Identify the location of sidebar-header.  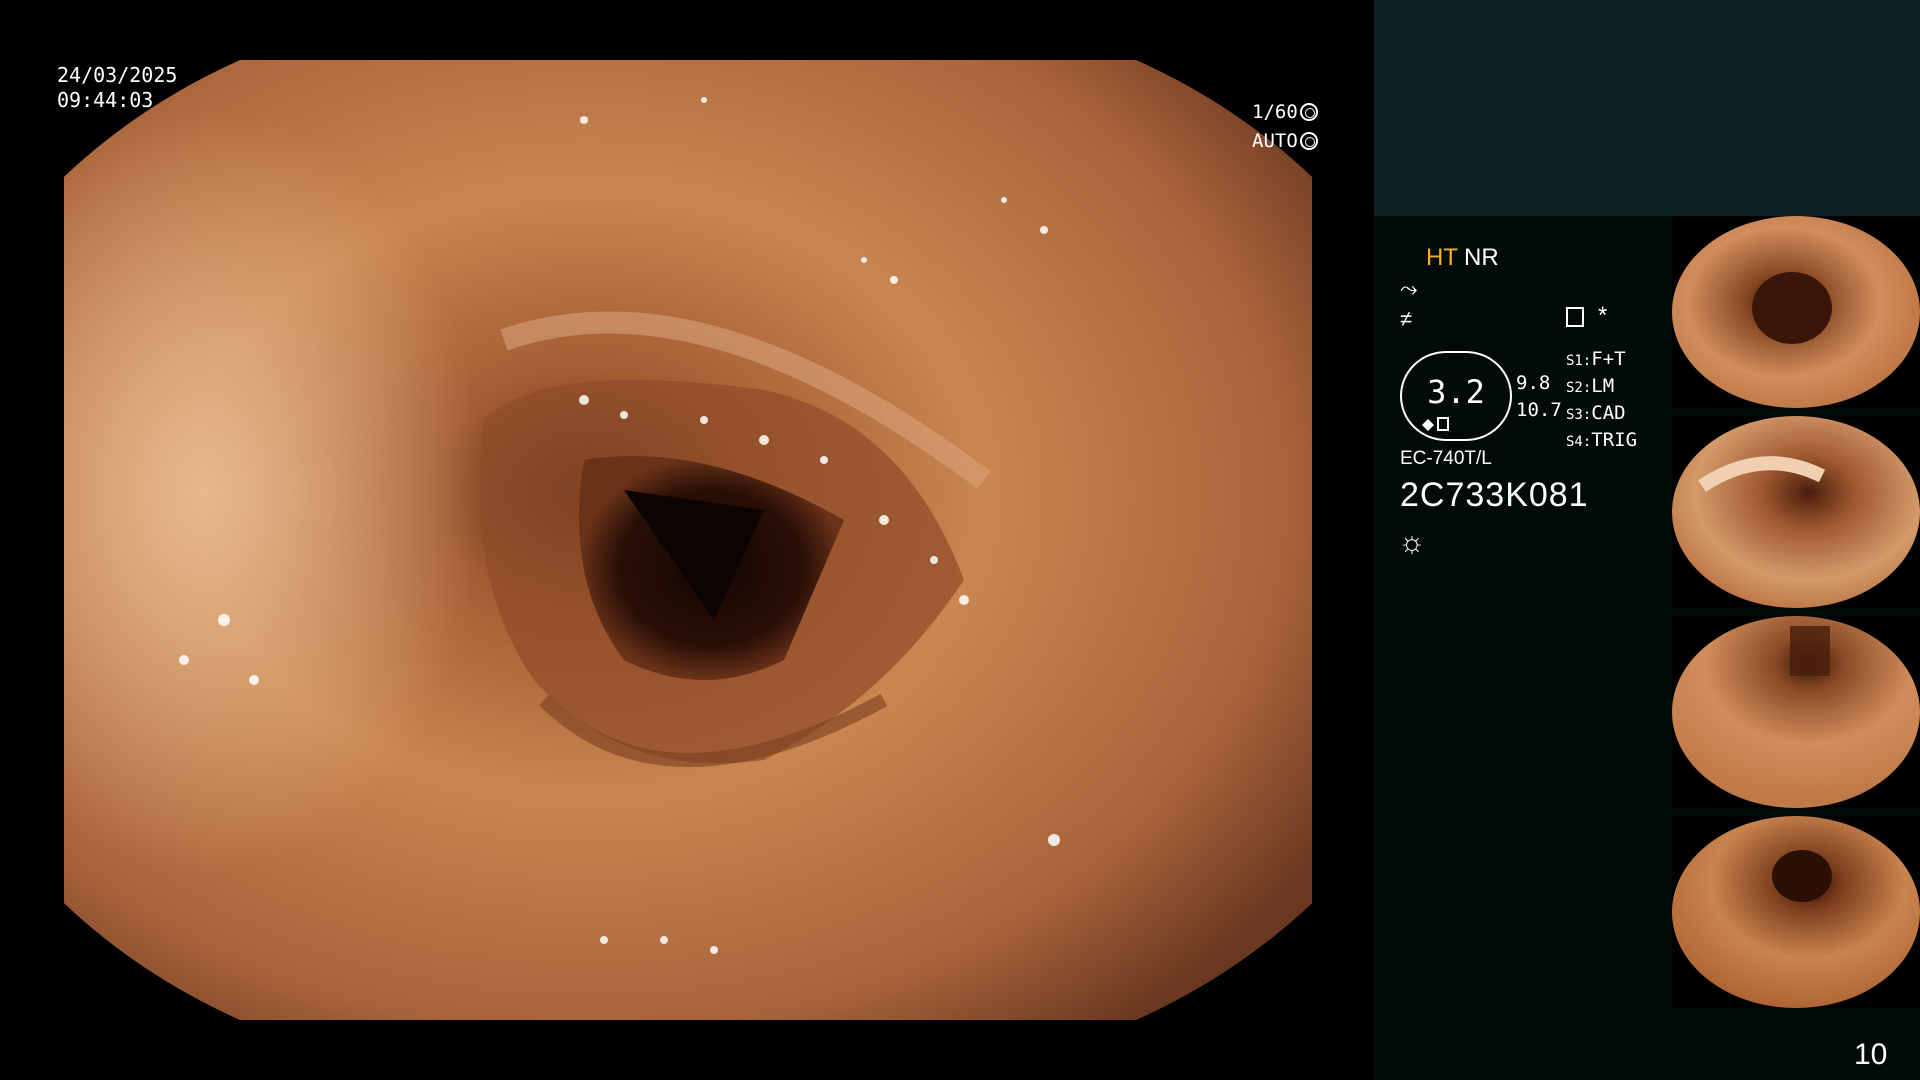
(1647, 108).